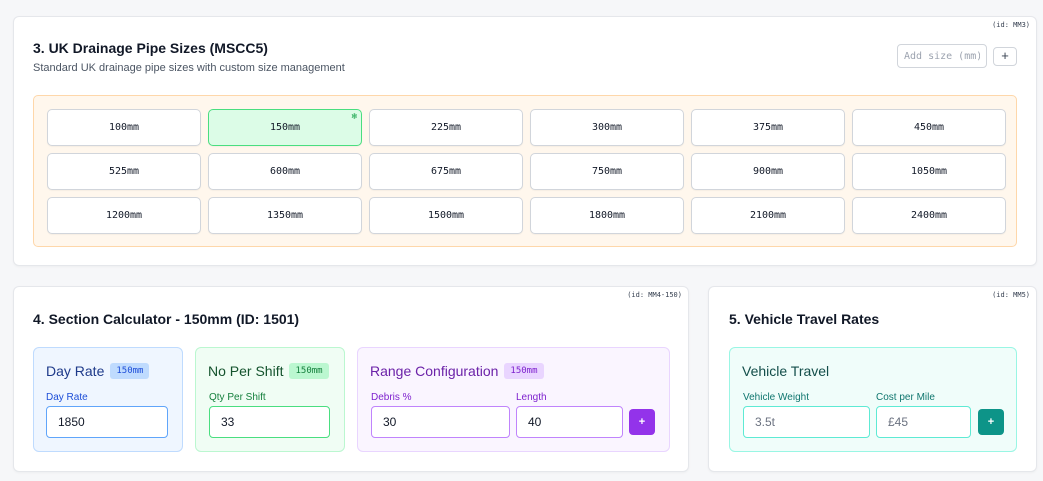  I want to click on pipe-size-label: 375mm, so click(768, 127).